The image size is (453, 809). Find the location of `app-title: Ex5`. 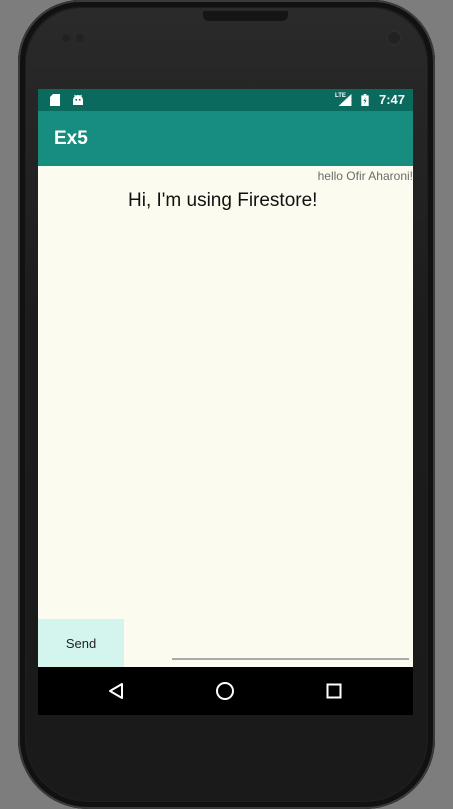

app-title: Ex5 is located at coordinates (71, 138).